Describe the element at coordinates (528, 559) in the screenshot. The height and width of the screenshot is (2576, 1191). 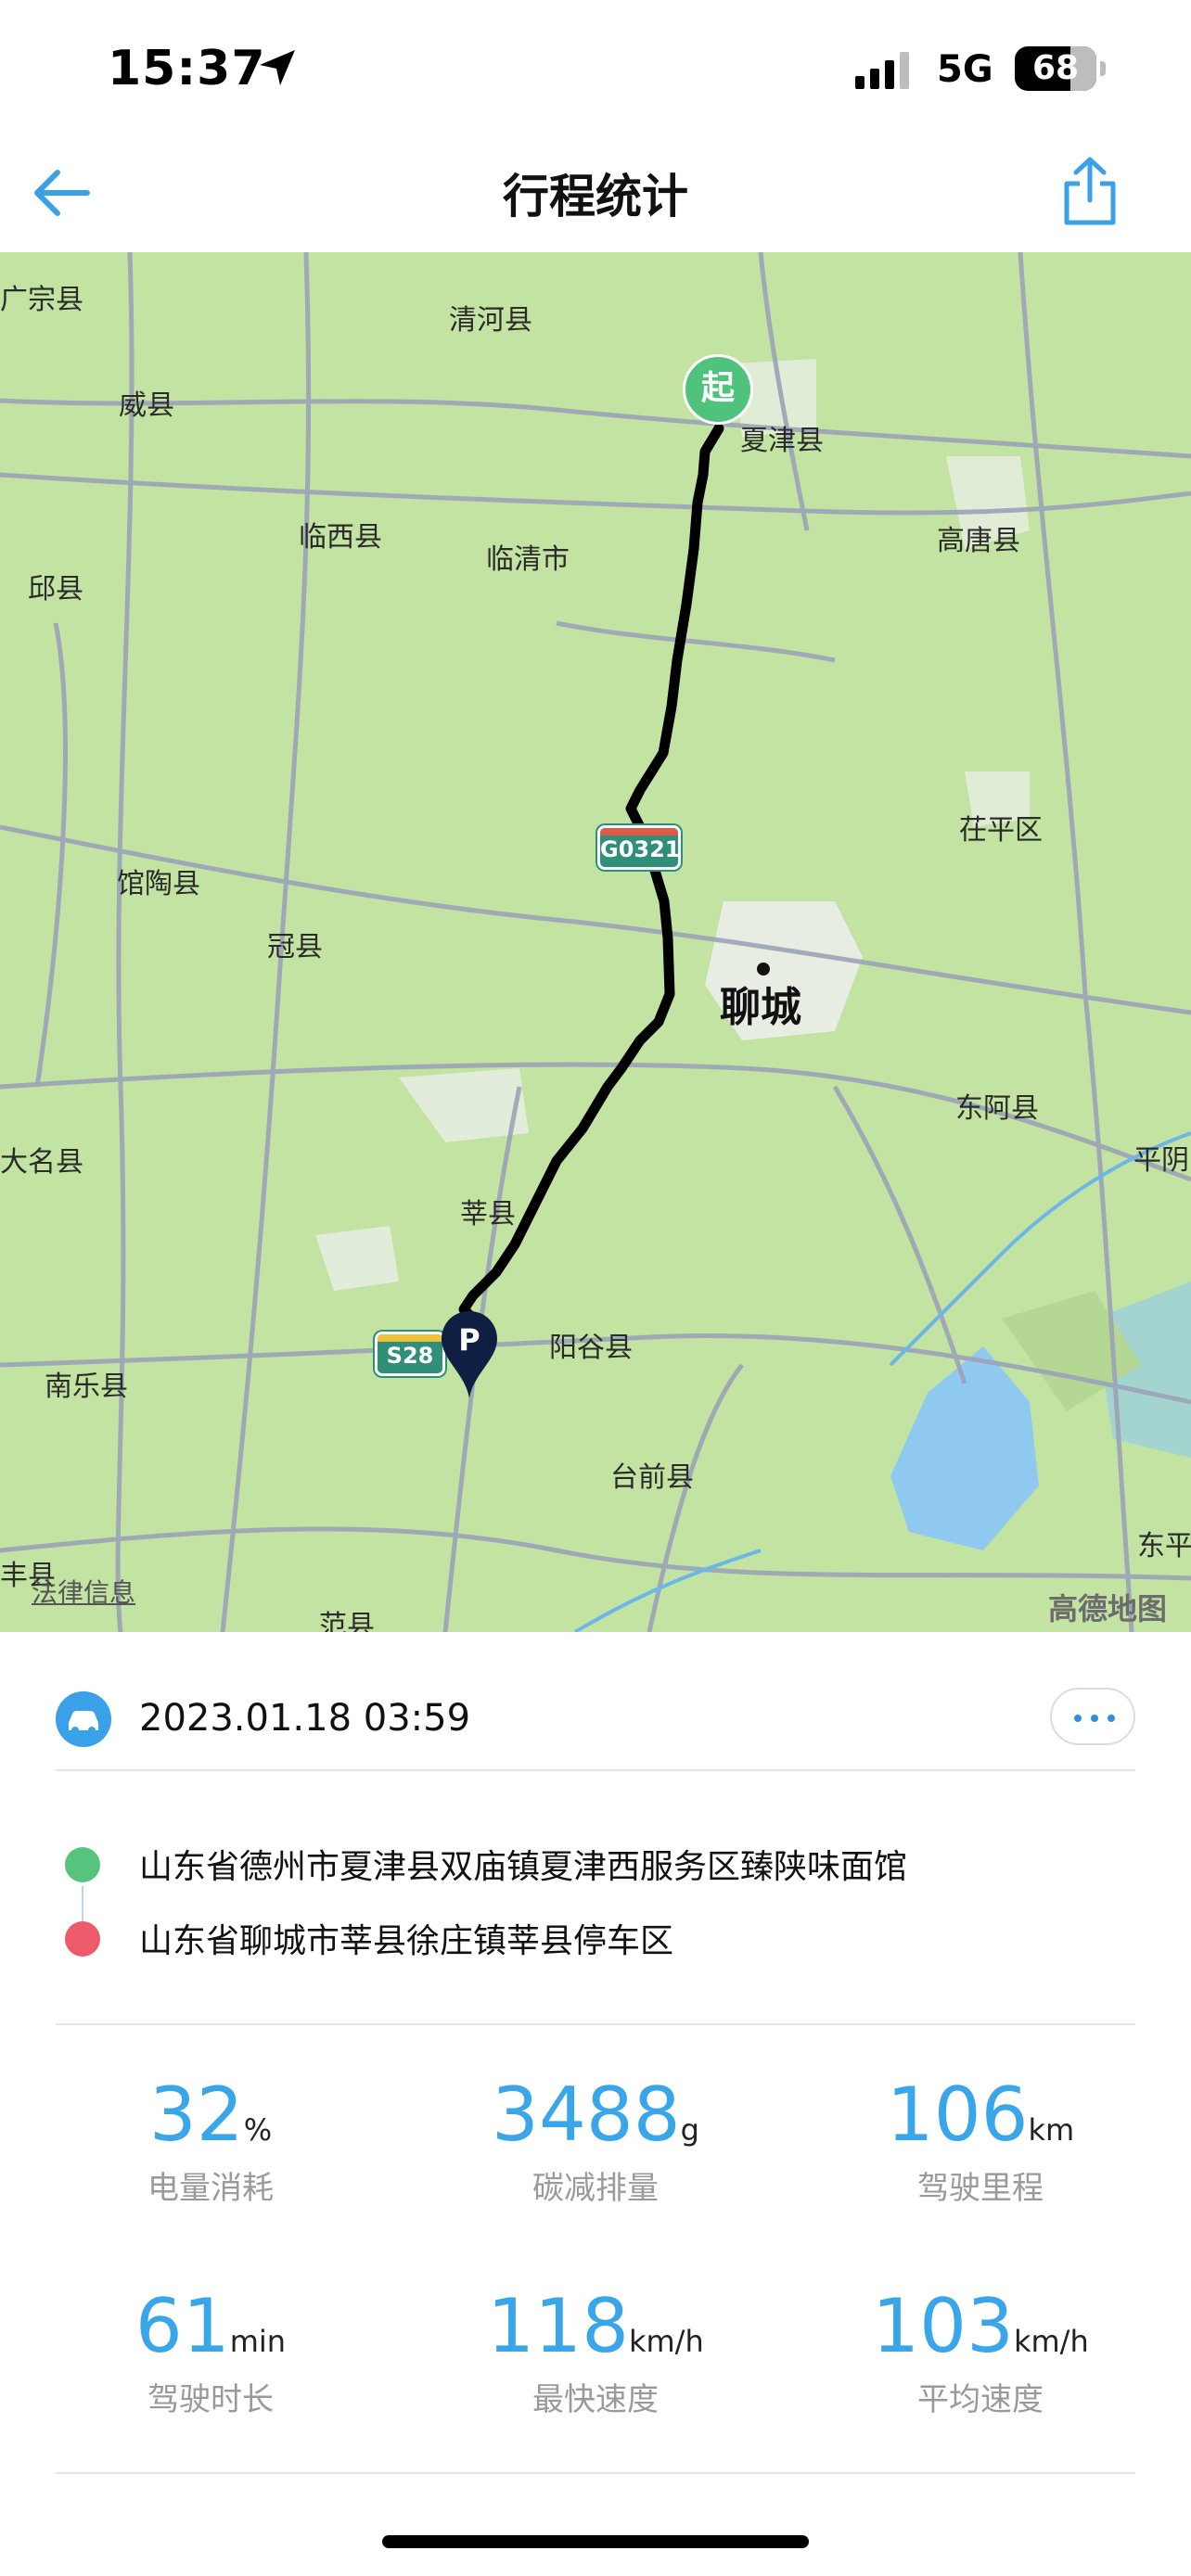
I see `map-label: 临清市` at that location.